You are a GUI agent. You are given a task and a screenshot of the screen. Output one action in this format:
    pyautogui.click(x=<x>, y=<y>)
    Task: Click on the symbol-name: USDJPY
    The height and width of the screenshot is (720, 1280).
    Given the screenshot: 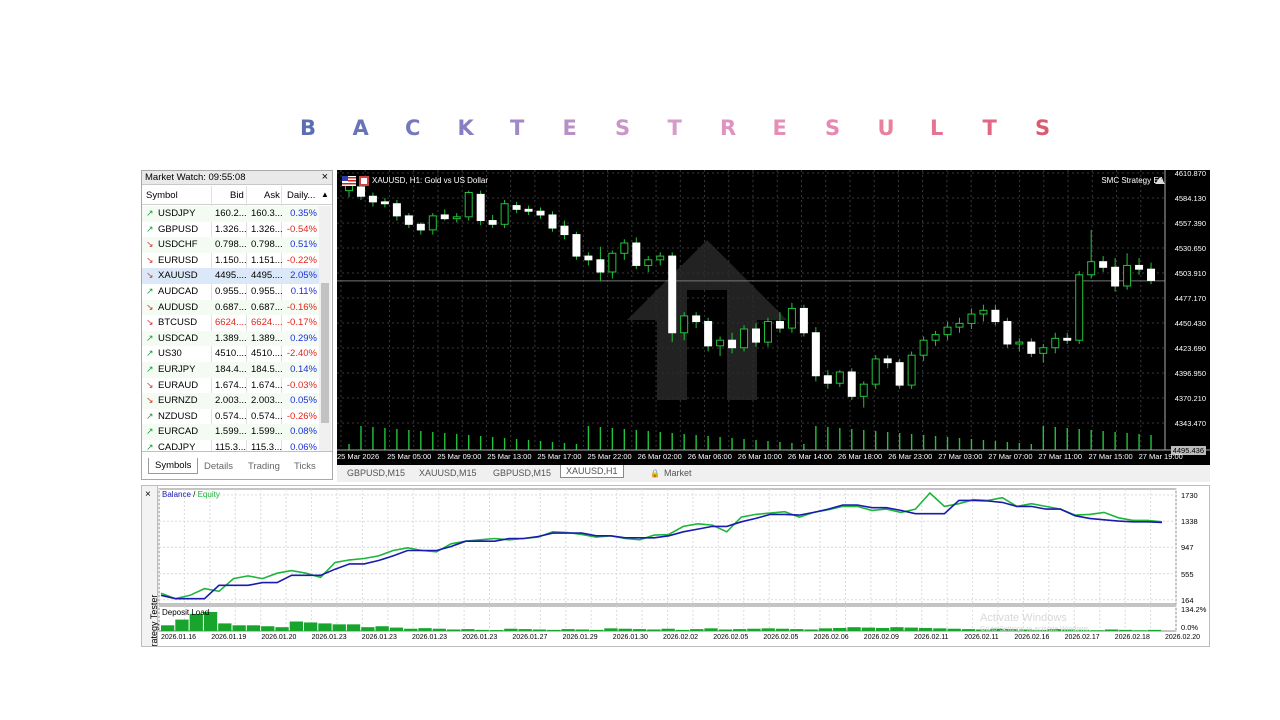 What is the action you would take?
    pyautogui.click(x=177, y=213)
    